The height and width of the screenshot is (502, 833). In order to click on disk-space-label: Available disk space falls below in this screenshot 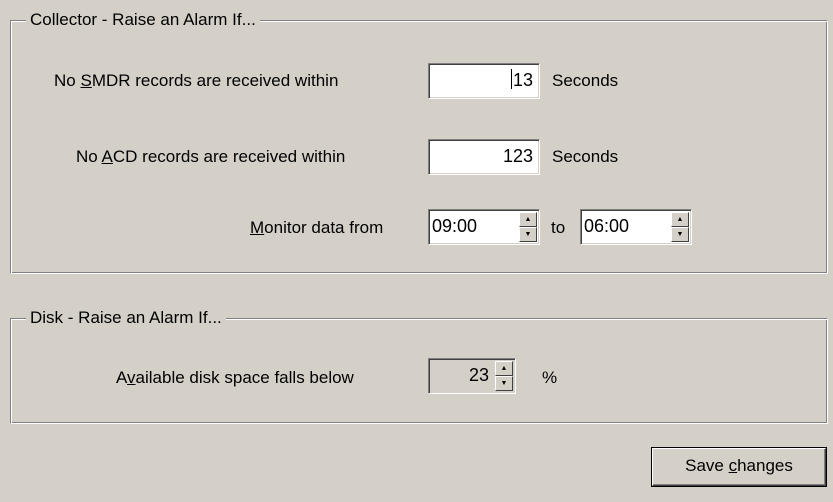, I will do `click(235, 377)`.